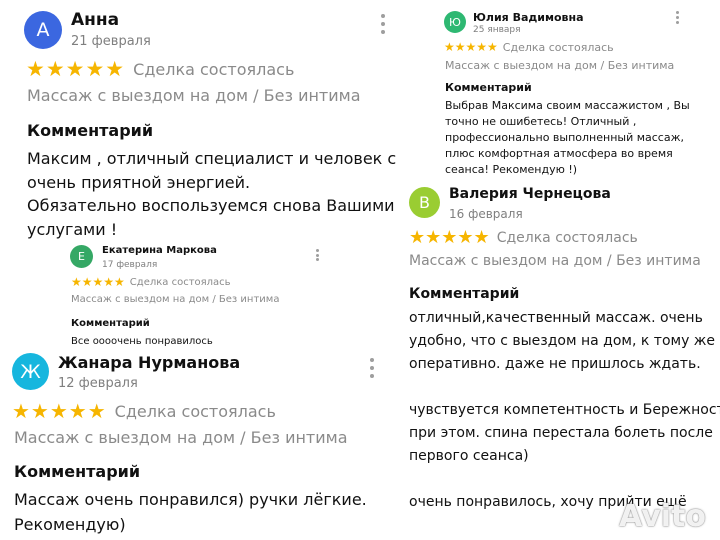 The width and height of the screenshot is (720, 540). What do you see at coordinates (511, 169) in the screenshot?
I see `comment-line: сеанса! Рекомендую !)` at bounding box center [511, 169].